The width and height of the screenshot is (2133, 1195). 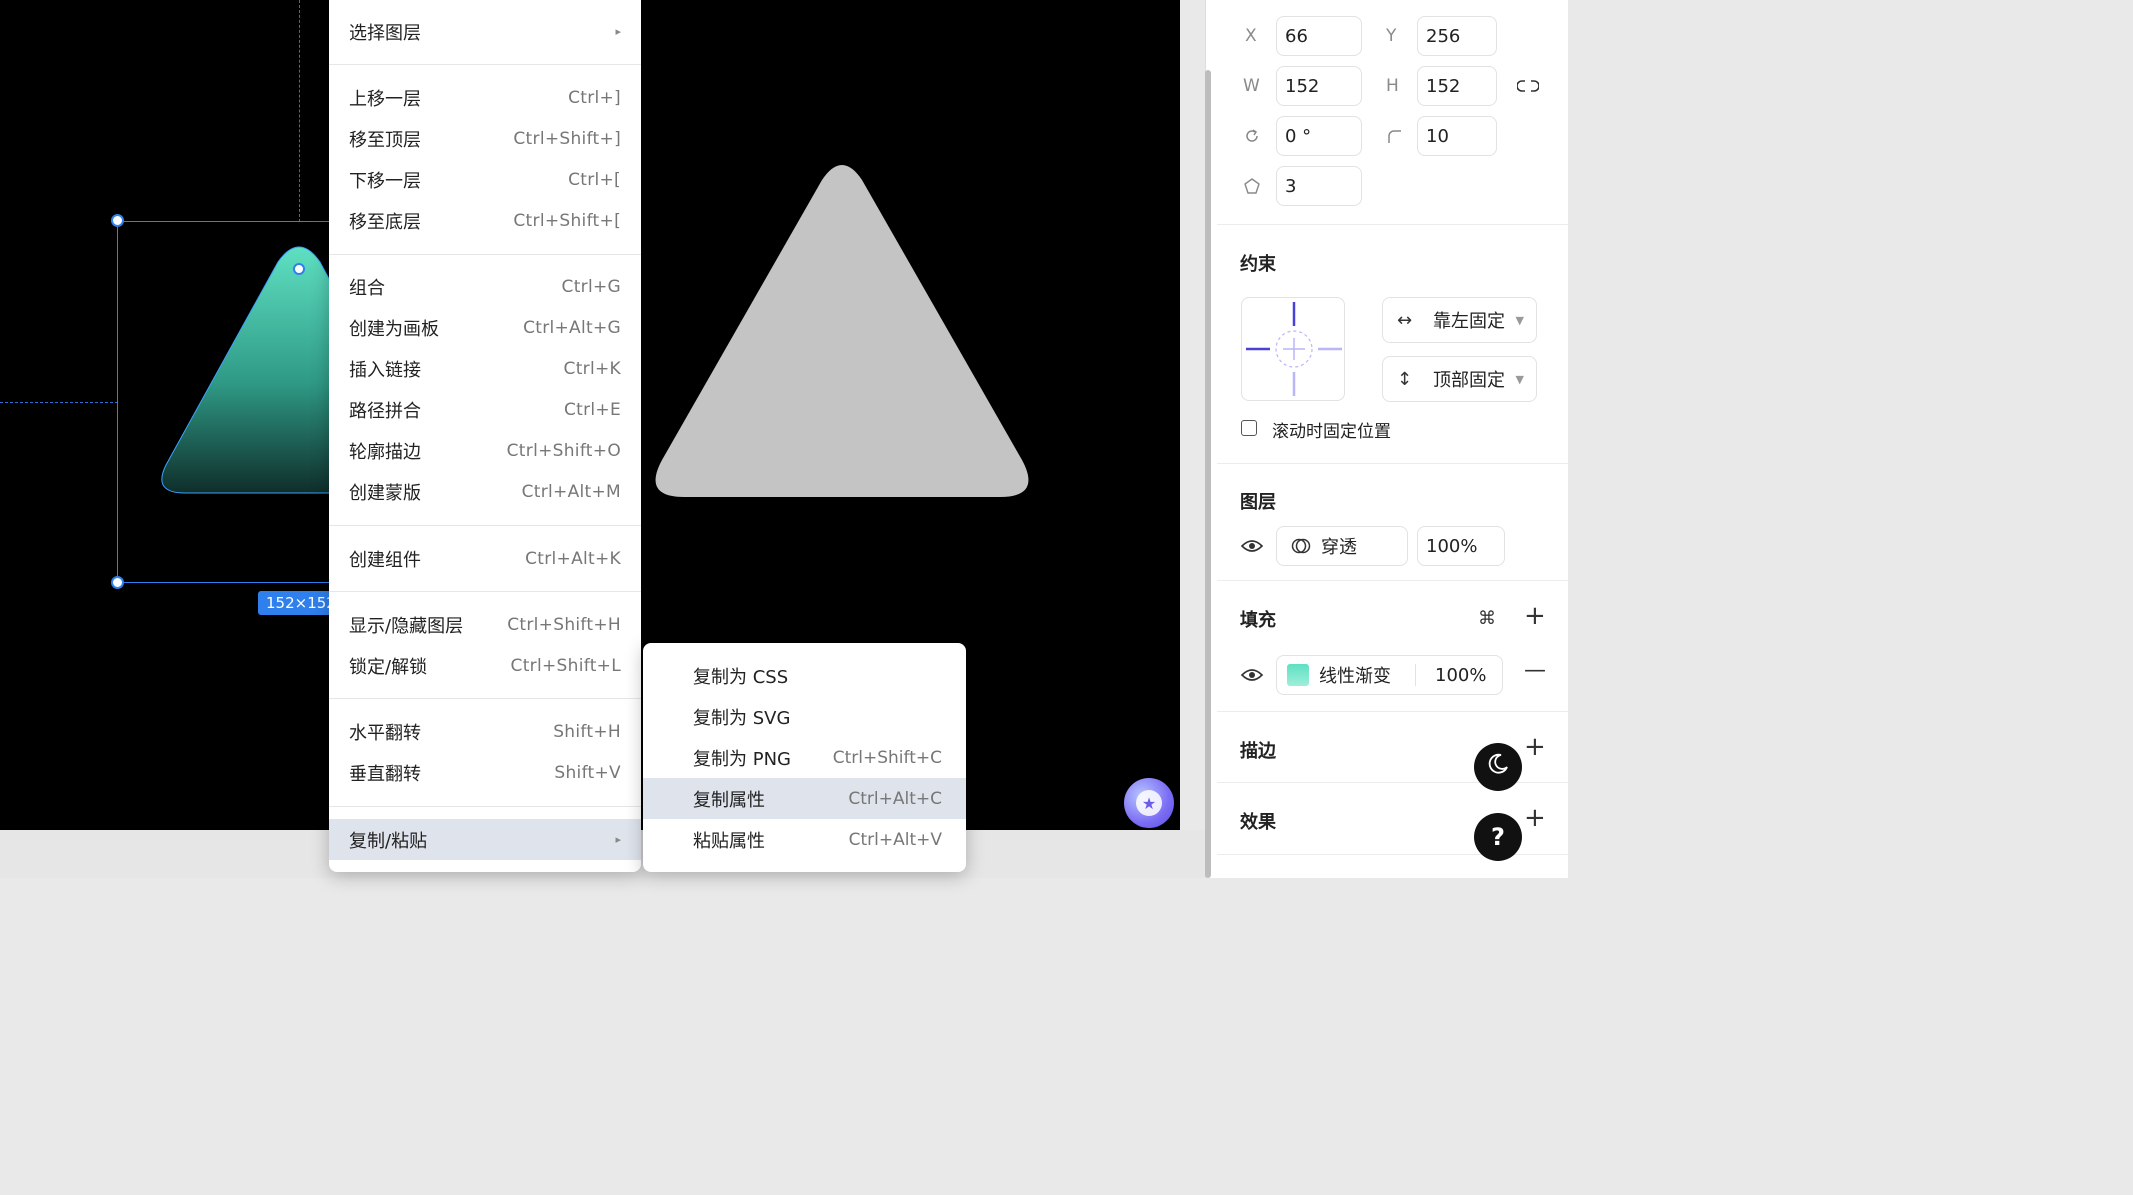 What do you see at coordinates (1251, 36) in the screenshot?
I see `x-label: X` at bounding box center [1251, 36].